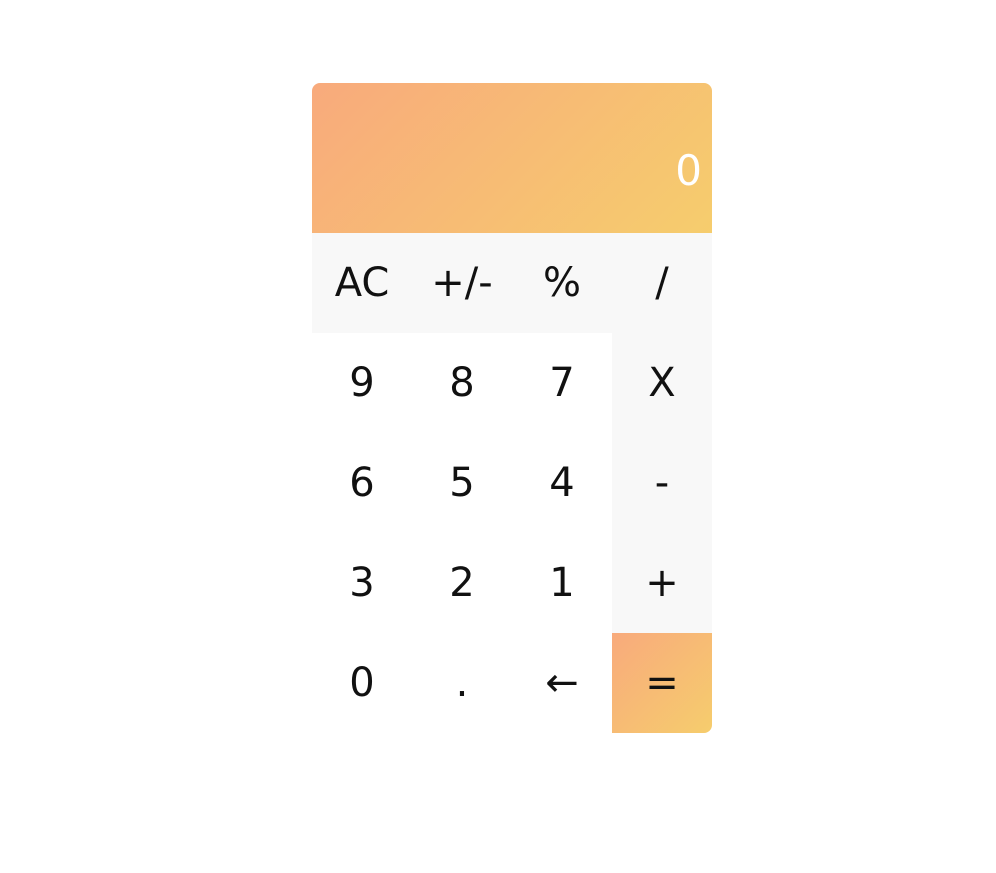 Image resolution: width=996 pixels, height=873 pixels. Describe the element at coordinates (462, 683) in the screenshot. I see `decimal-button: .` at that location.